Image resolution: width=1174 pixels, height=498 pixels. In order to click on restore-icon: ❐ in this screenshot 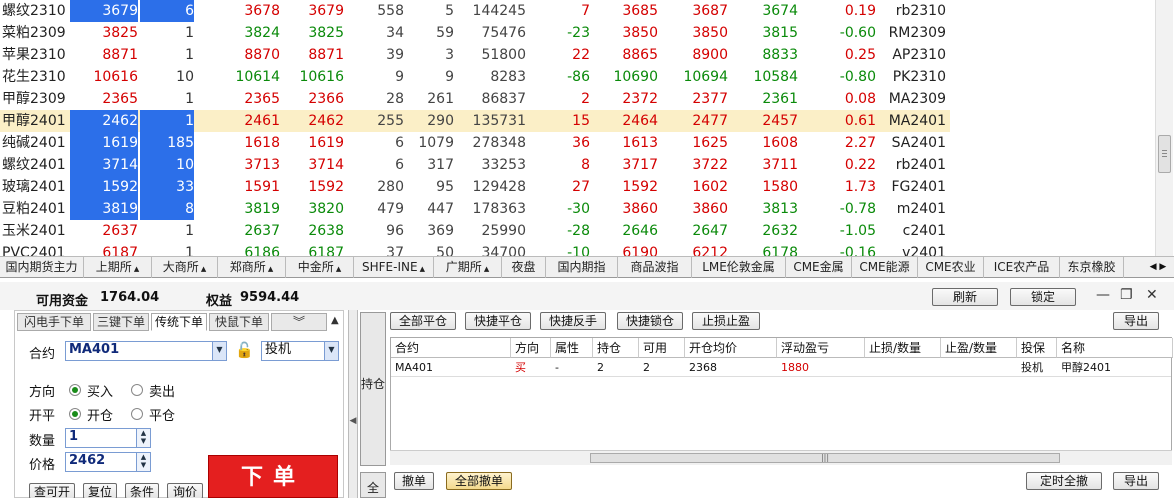, I will do `click(1126, 295)`.